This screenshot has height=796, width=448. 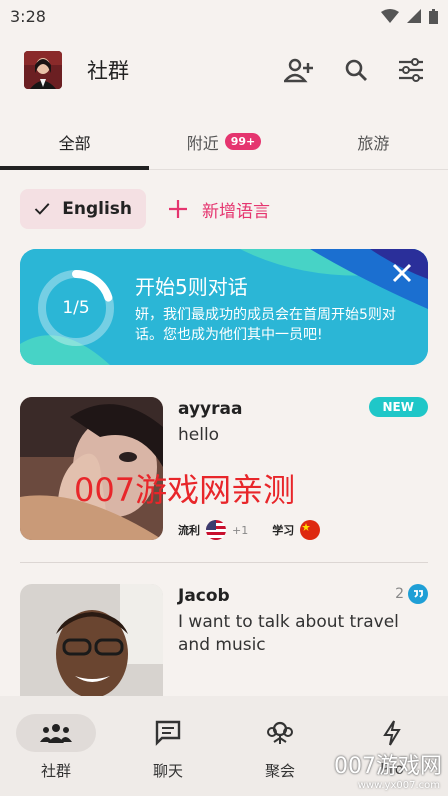 I want to click on search-icon, so click(x=356, y=70).